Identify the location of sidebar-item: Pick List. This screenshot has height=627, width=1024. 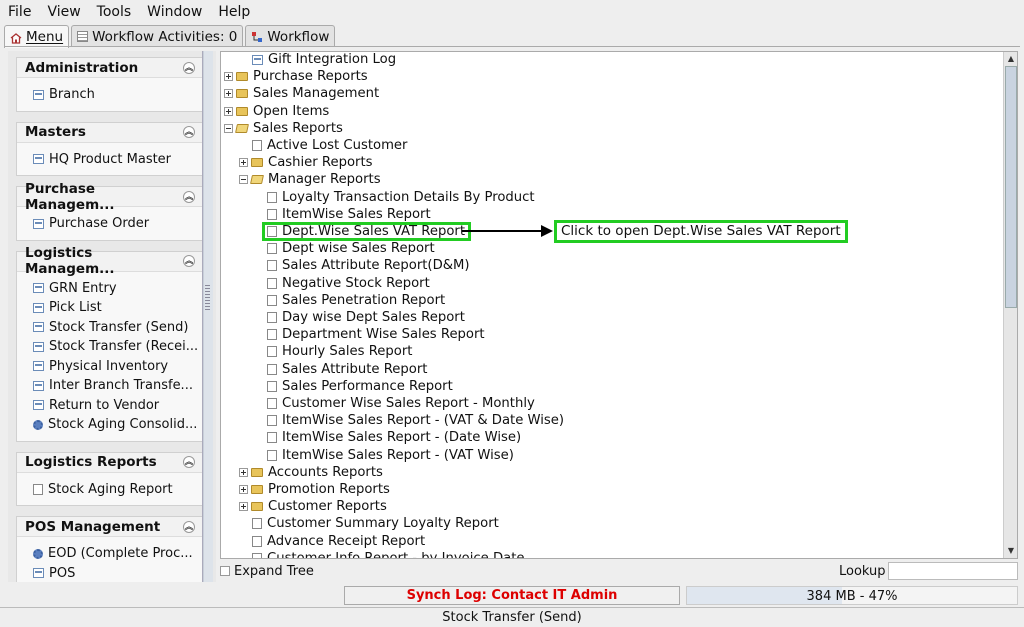
(110, 308).